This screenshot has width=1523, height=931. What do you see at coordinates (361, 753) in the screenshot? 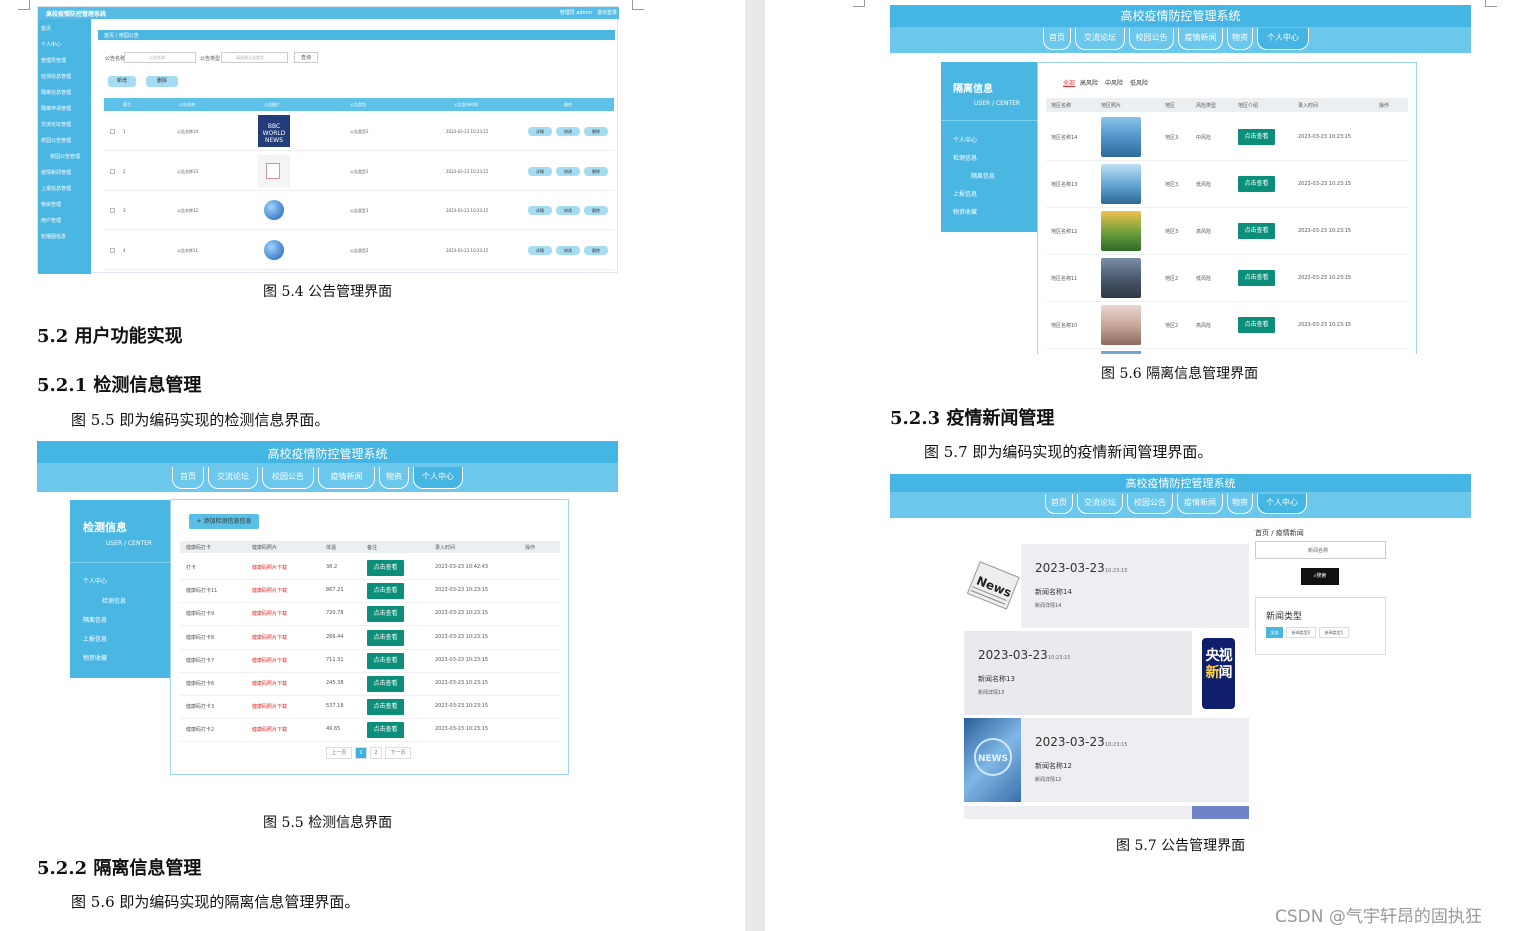
I see `pager-1: 1` at bounding box center [361, 753].